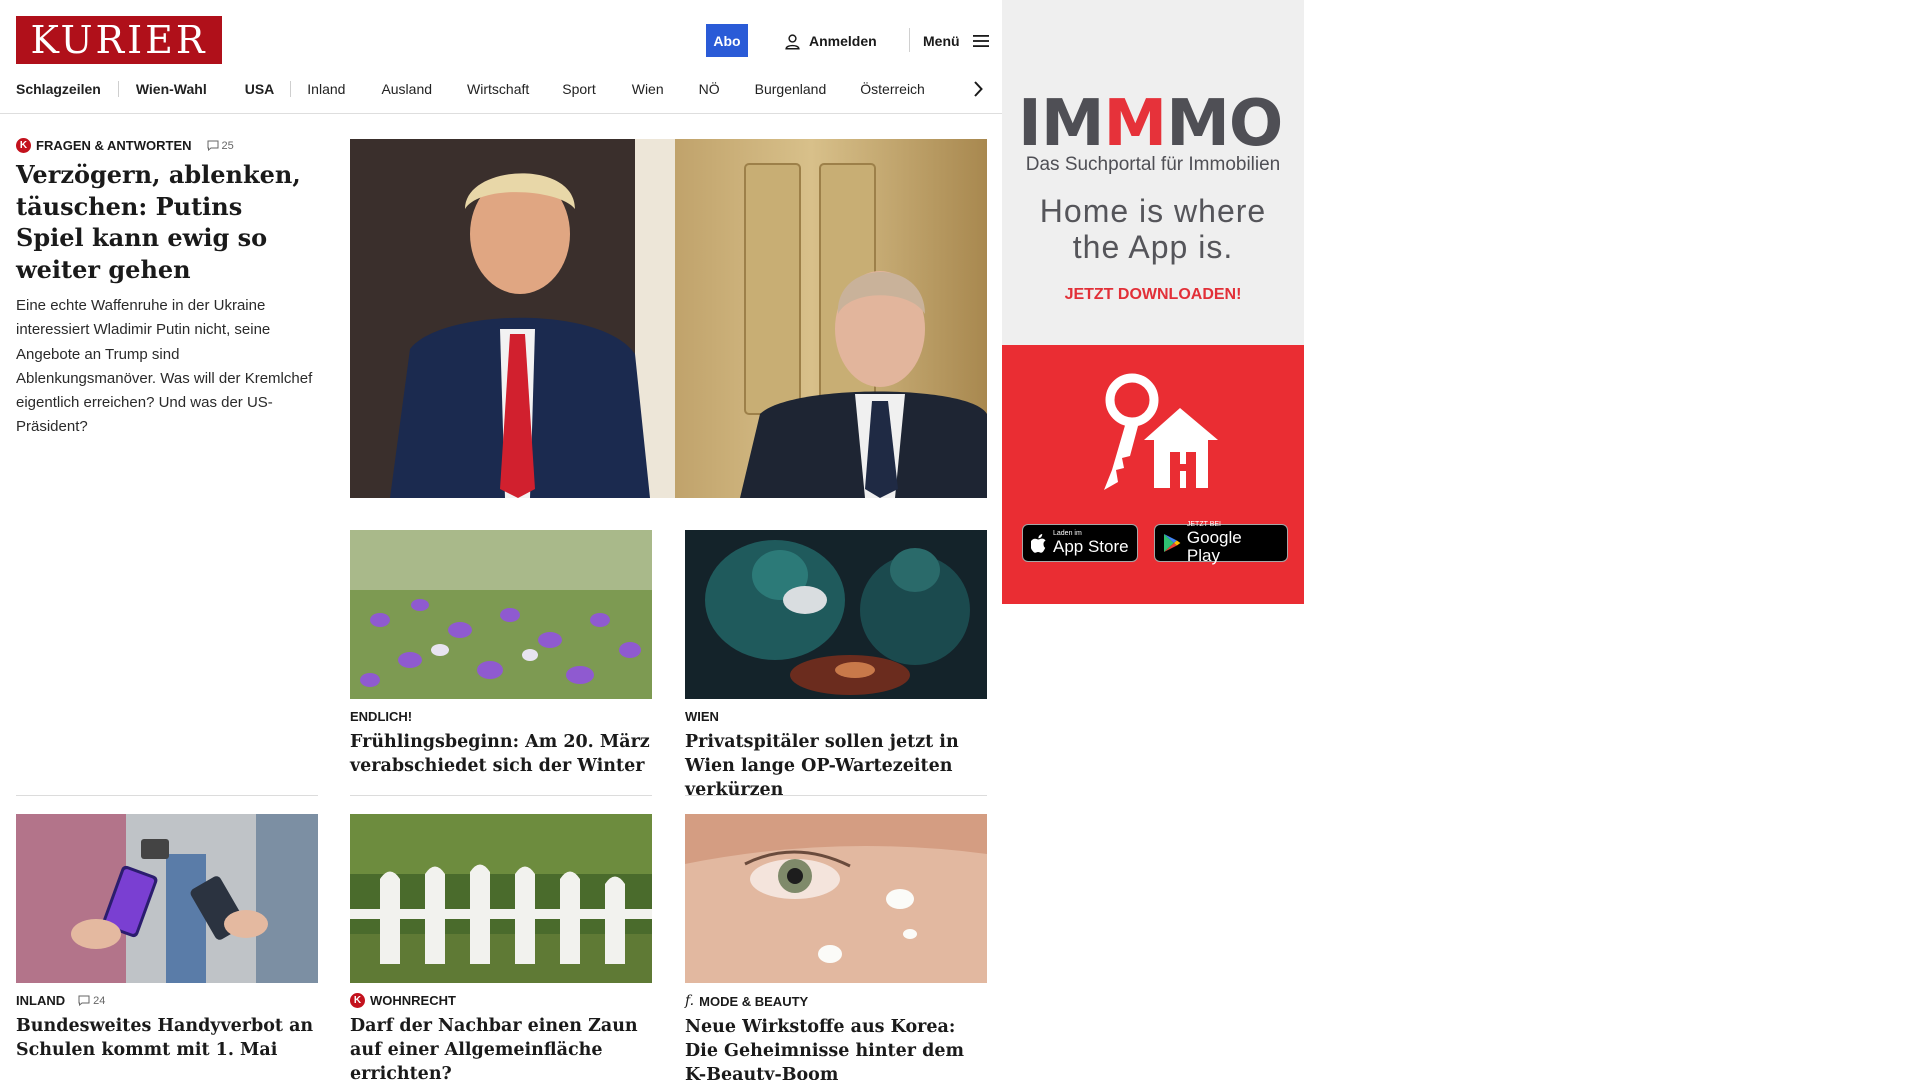  What do you see at coordinates (843, 41) in the screenshot?
I see `login-label: Anmelden` at bounding box center [843, 41].